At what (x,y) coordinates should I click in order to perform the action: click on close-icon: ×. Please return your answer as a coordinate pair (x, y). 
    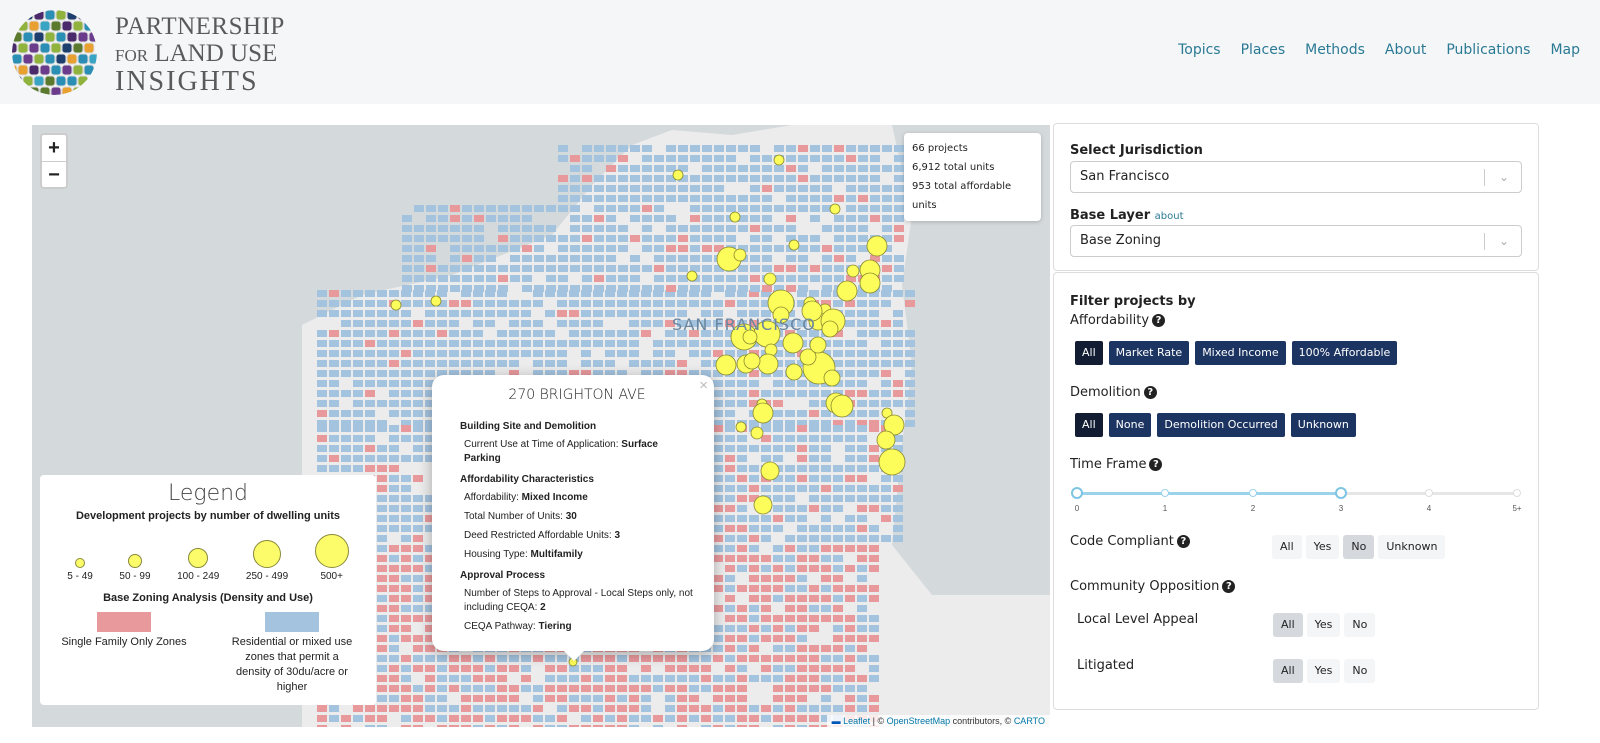
    Looking at the image, I should click on (703, 385).